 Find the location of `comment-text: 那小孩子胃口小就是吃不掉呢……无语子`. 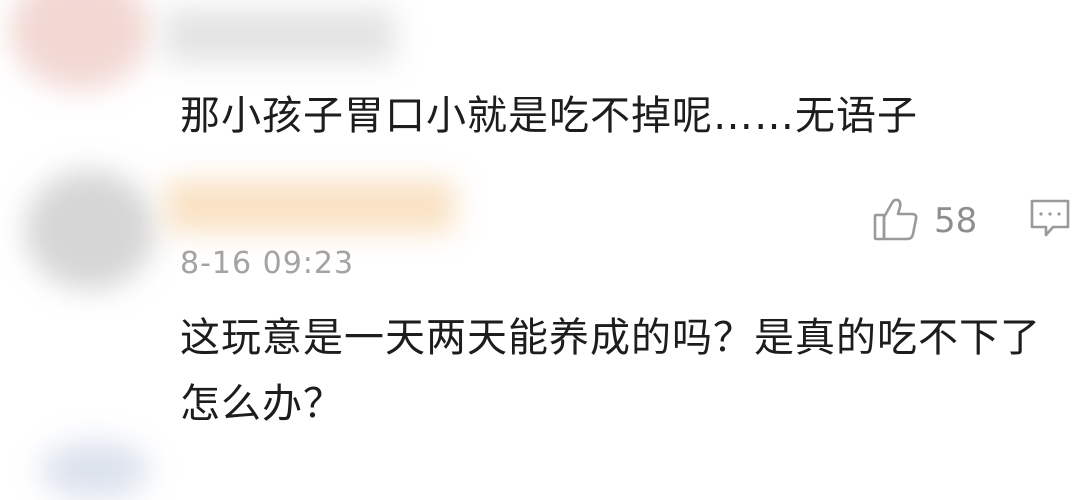

comment-text: 那小孩子胃口小就是吃不掉呢……无语子 is located at coordinates (549, 116).